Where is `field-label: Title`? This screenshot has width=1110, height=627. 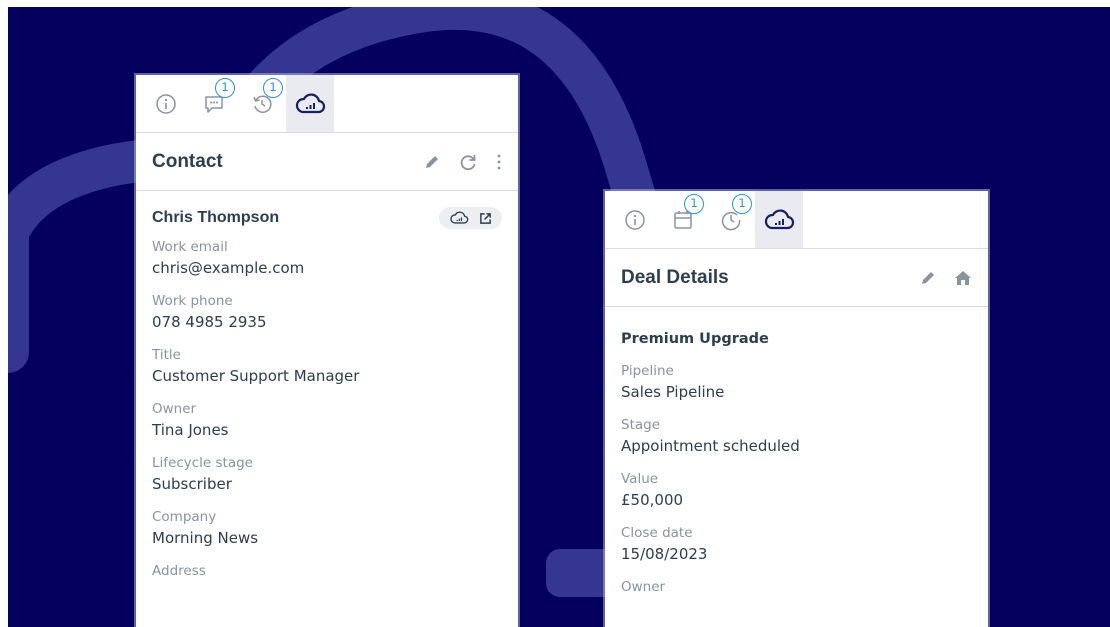 field-label: Title is located at coordinates (166, 355).